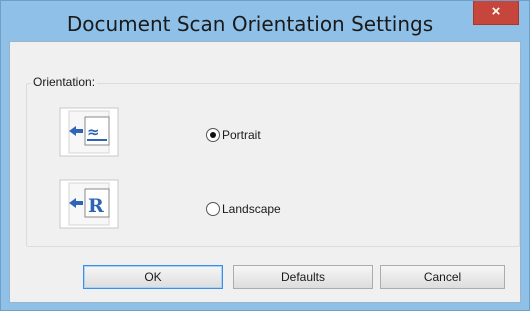 The width and height of the screenshot is (530, 311). What do you see at coordinates (96, 206) in the screenshot?
I see `svg-text: R` at bounding box center [96, 206].